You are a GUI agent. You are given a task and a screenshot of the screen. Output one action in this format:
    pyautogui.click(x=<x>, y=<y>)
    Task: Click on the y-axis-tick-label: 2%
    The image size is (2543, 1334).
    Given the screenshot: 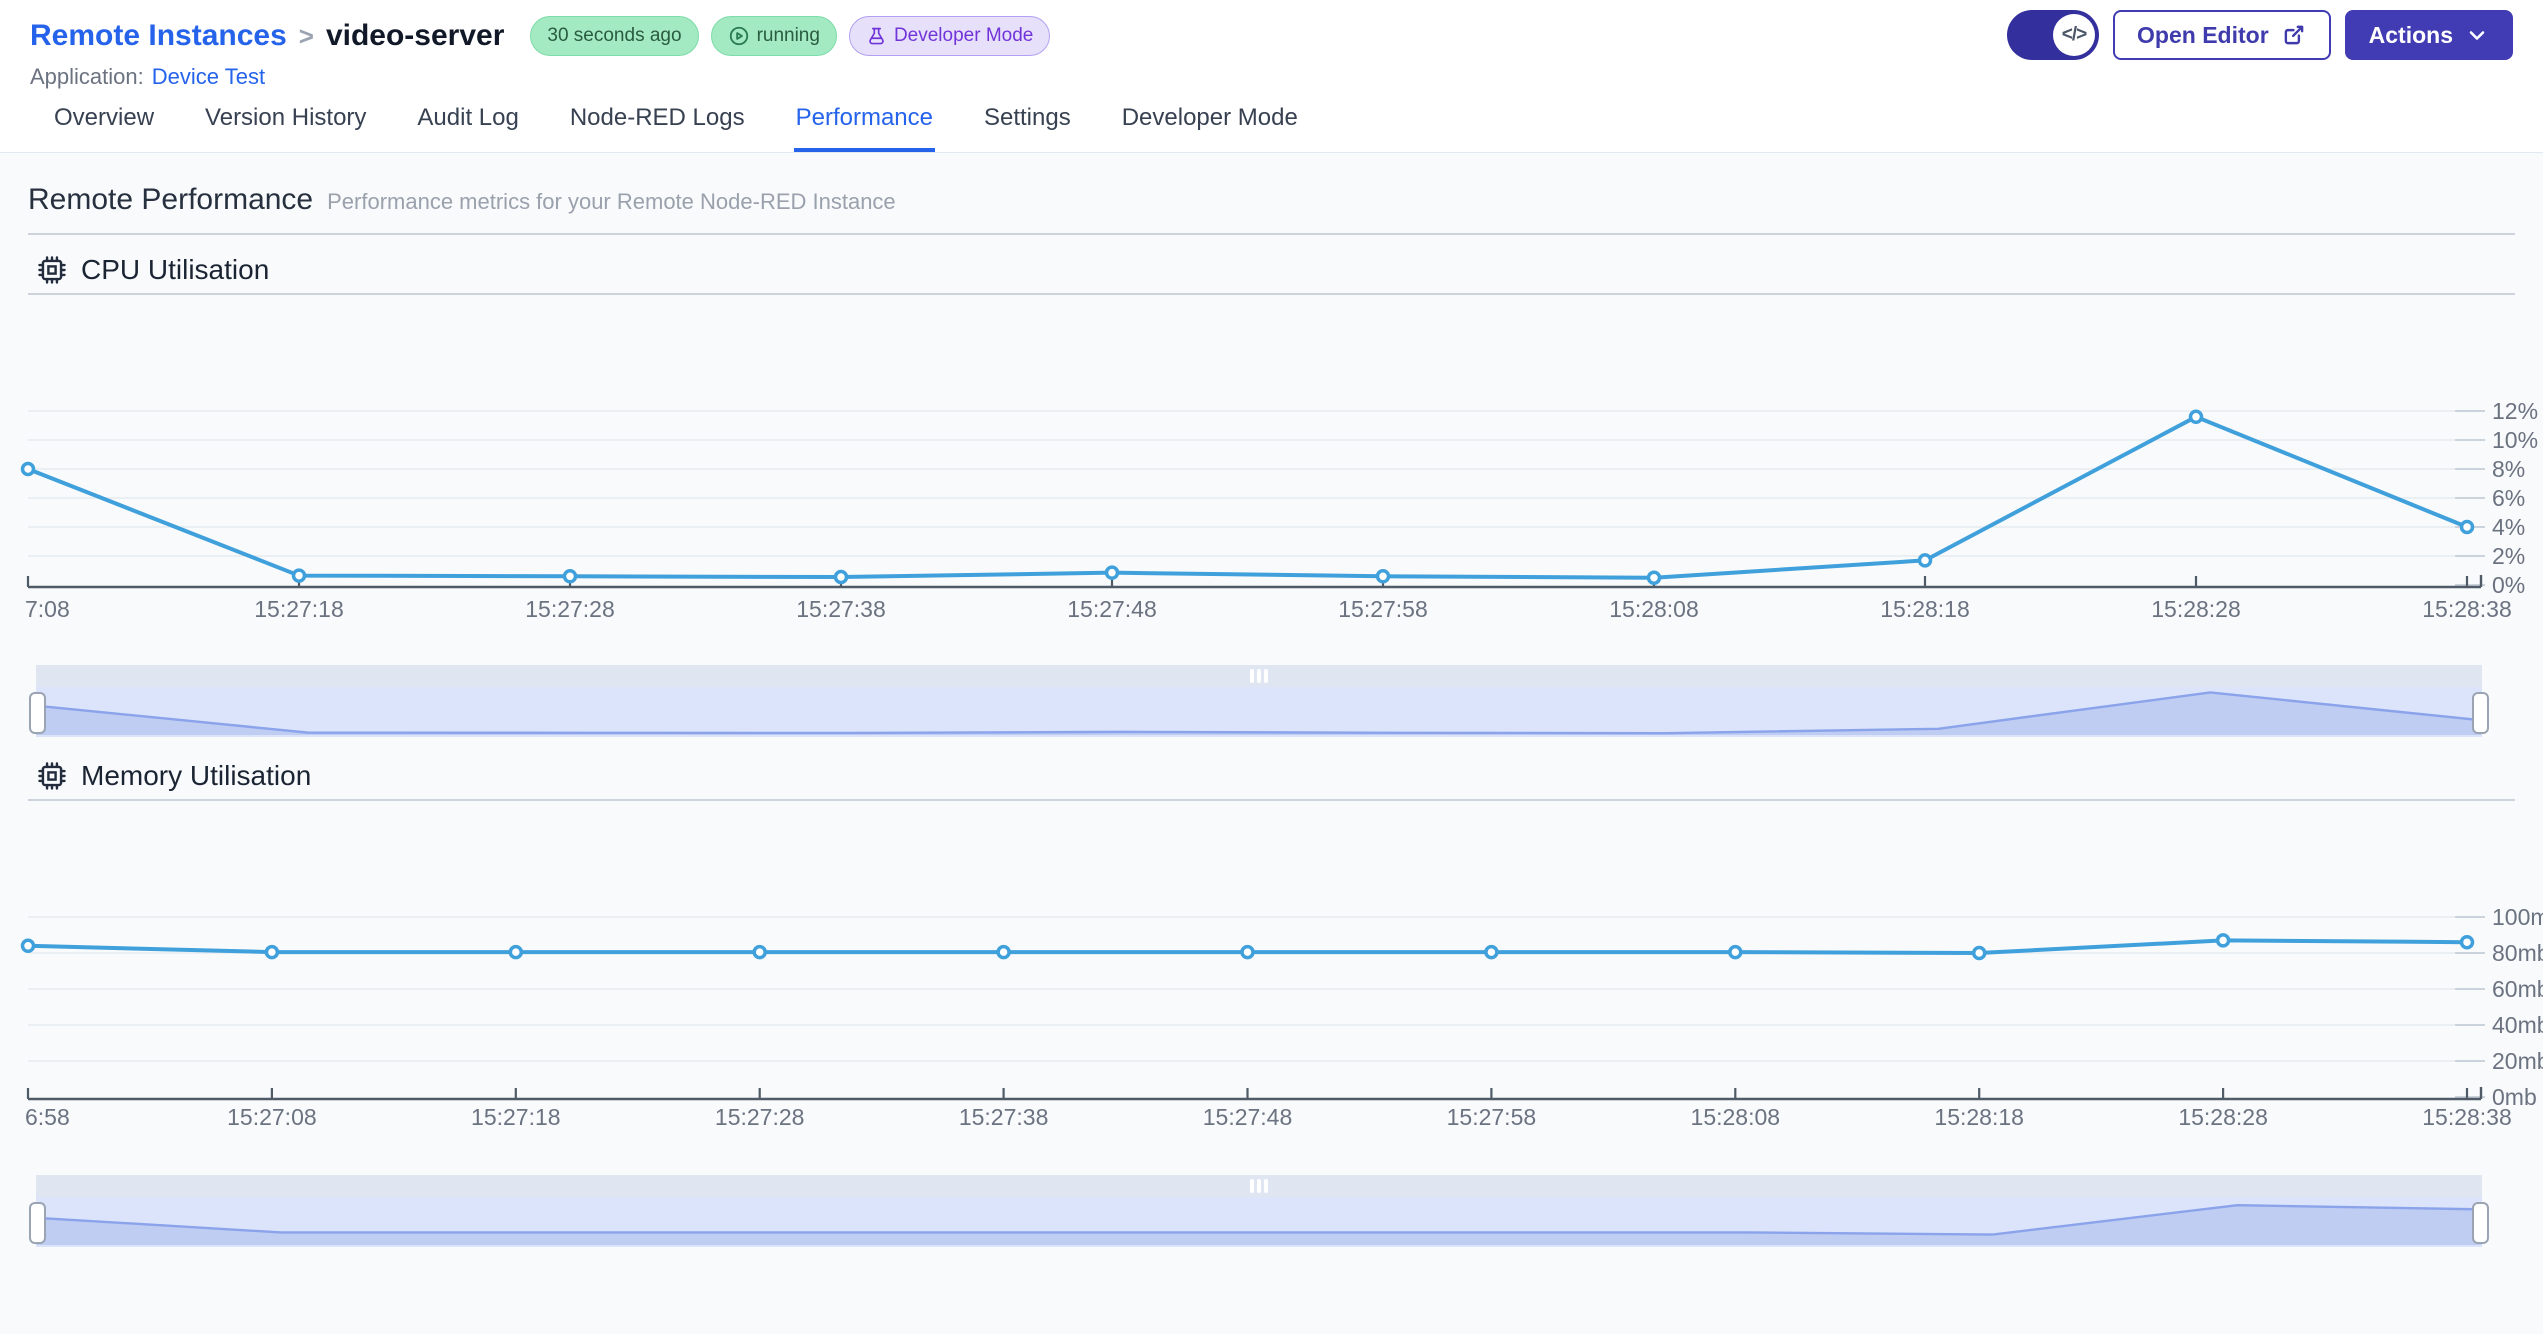 What is the action you would take?
    pyautogui.click(x=2508, y=556)
    